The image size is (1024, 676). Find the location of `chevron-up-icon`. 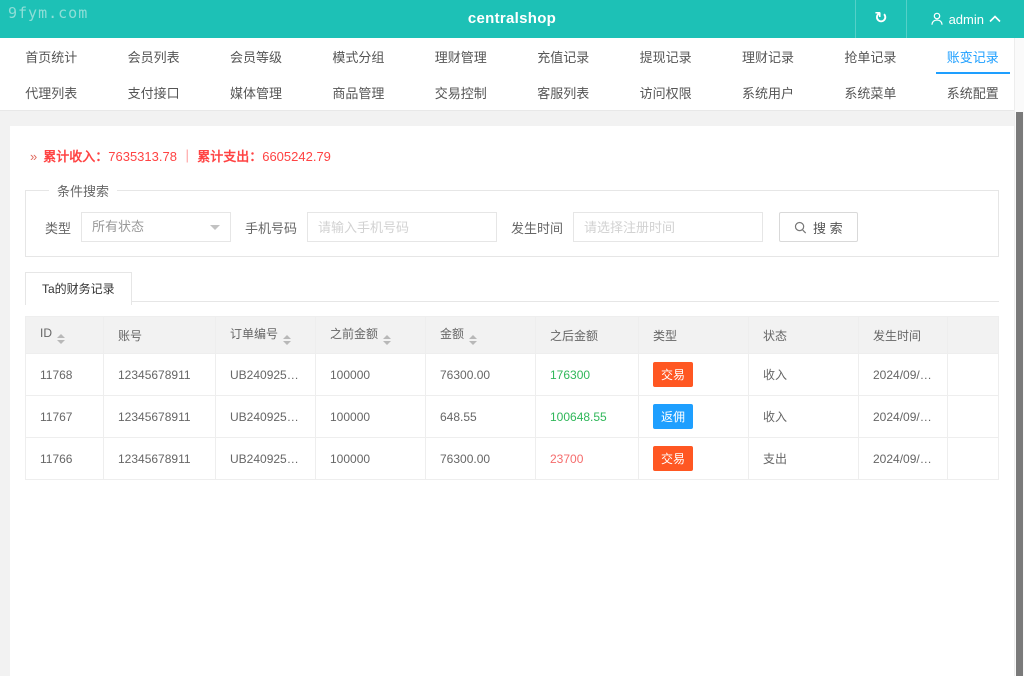

chevron-up-icon is located at coordinates (995, 19).